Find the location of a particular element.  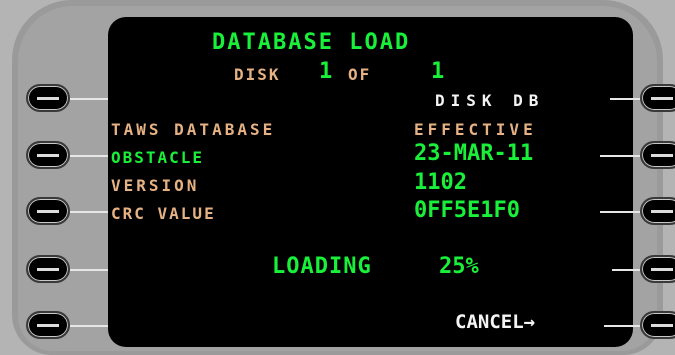

cancel-label: CANCEL is located at coordinates (489, 322).